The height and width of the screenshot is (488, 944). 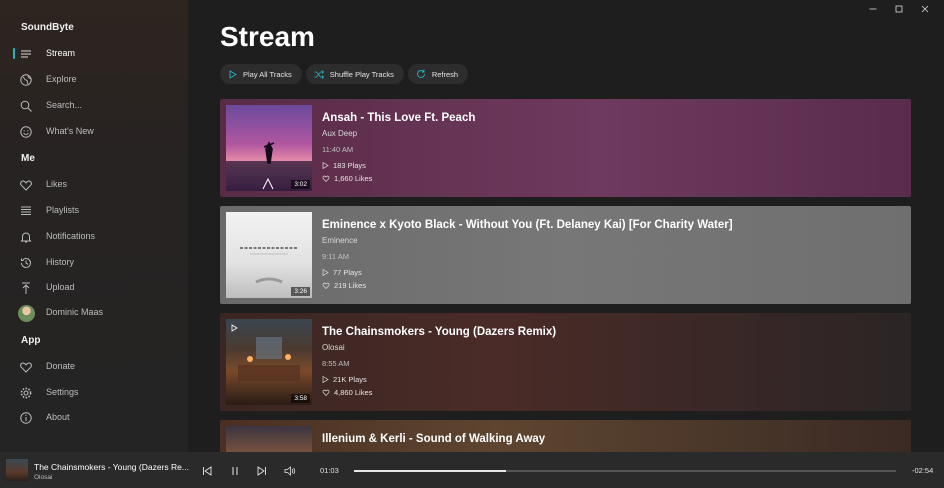 What do you see at coordinates (269, 265) in the screenshot?
I see `artwork-without-you-image` at bounding box center [269, 265].